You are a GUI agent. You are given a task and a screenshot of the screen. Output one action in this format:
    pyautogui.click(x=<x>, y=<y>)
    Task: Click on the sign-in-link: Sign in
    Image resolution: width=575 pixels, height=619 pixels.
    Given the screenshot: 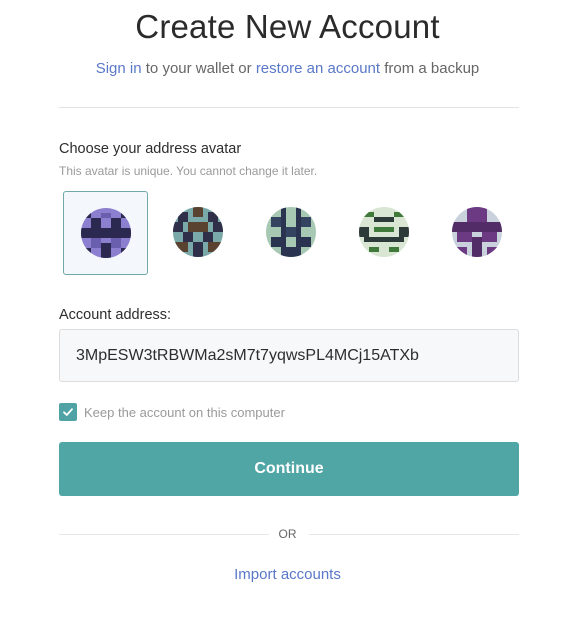 What is the action you would take?
    pyautogui.click(x=119, y=68)
    